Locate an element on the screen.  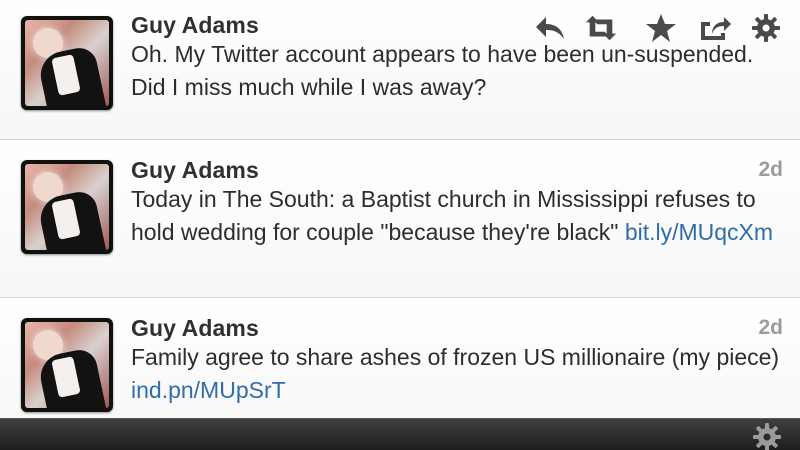
bottom-toolbar is located at coordinates (400, 434).